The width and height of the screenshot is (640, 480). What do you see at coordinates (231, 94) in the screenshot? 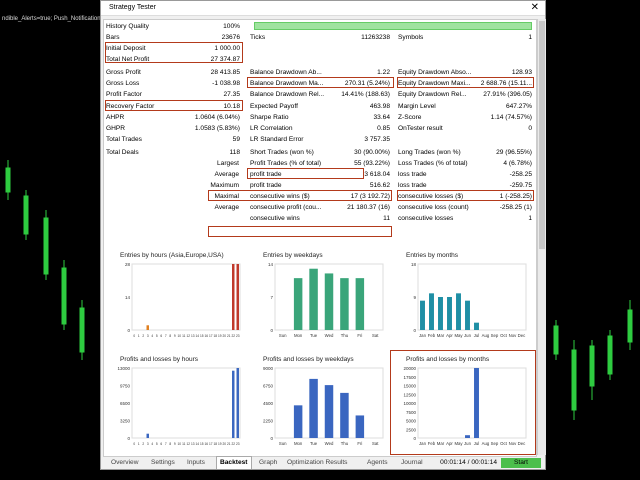
I see `stat-value: 27.35` at bounding box center [231, 94].